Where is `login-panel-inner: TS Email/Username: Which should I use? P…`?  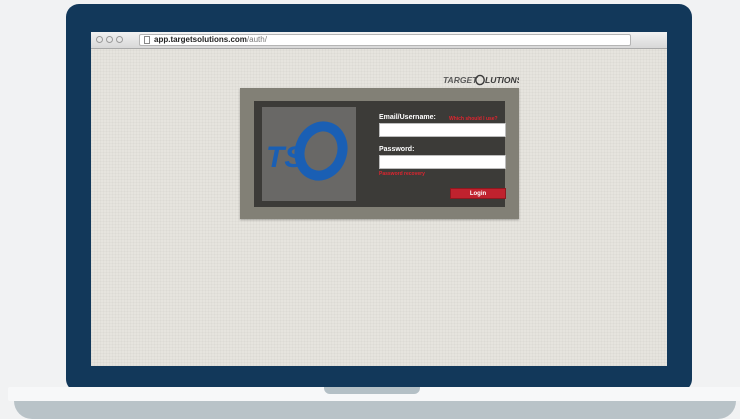 login-panel-inner: TS Email/Username: Which should I use? P… is located at coordinates (380, 154).